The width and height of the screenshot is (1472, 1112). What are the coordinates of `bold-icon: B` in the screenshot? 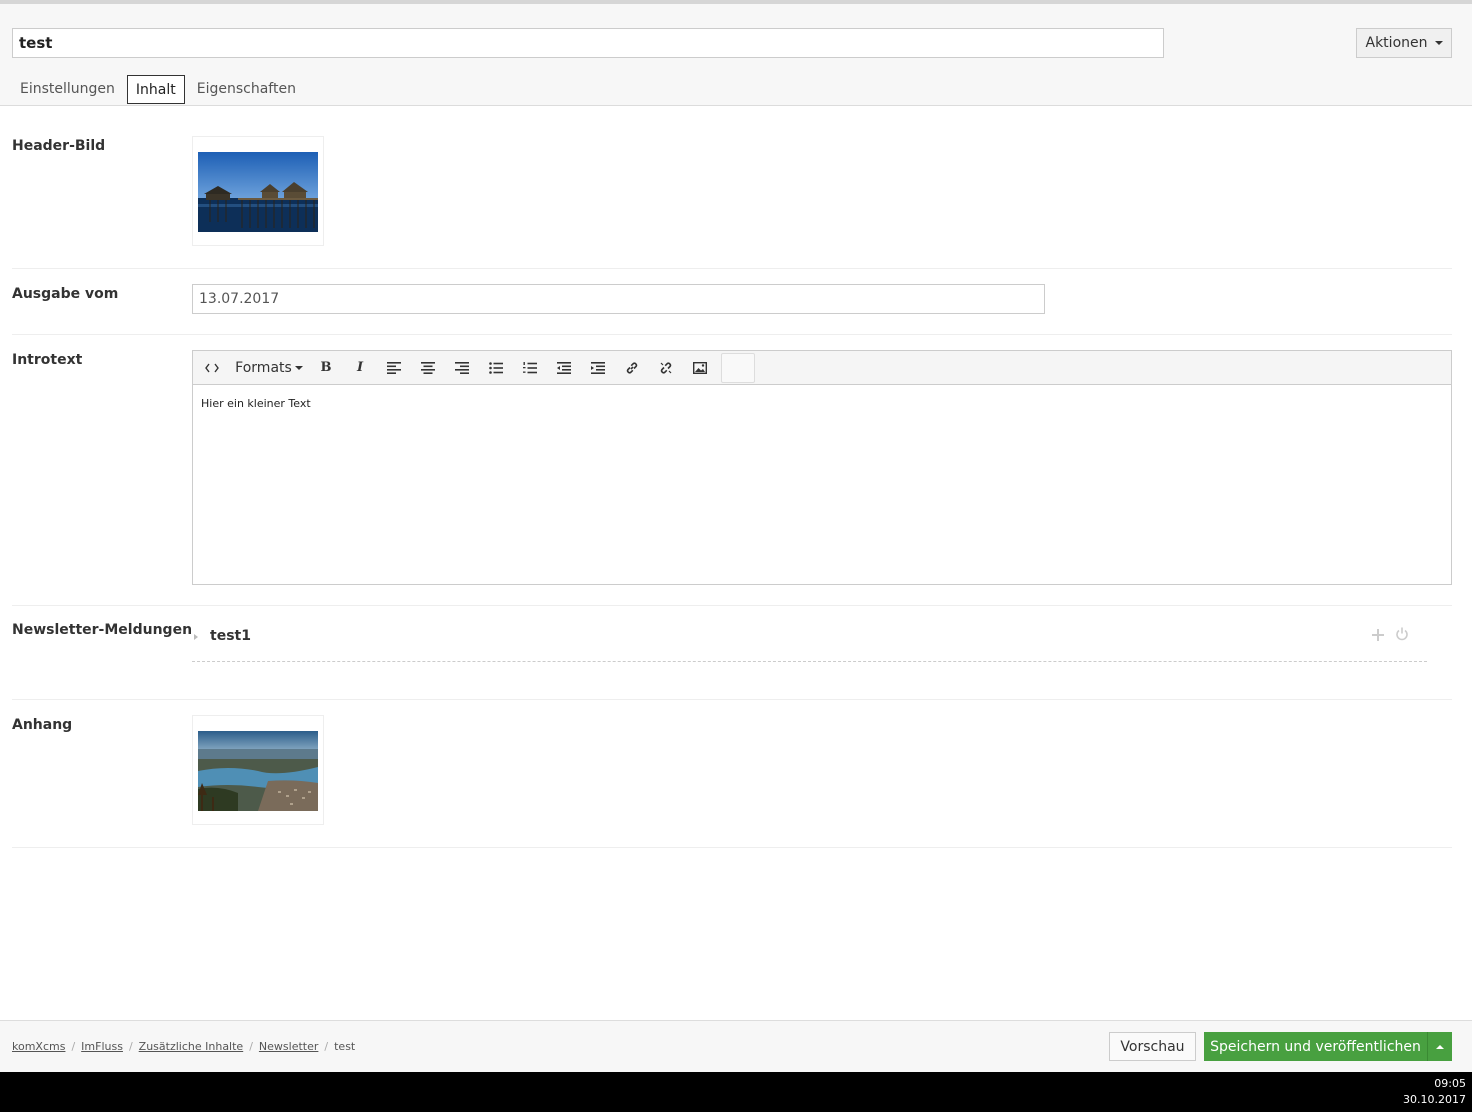 It's located at (326, 368).